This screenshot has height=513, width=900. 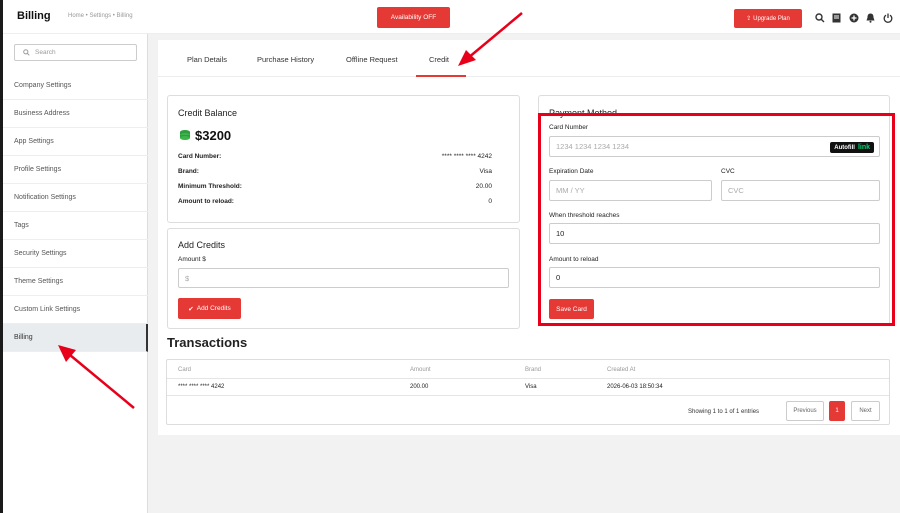 What do you see at coordinates (213, 135) in the screenshot?
I see `credit-balance-amount: $3200` at bounding box center [213, 135].